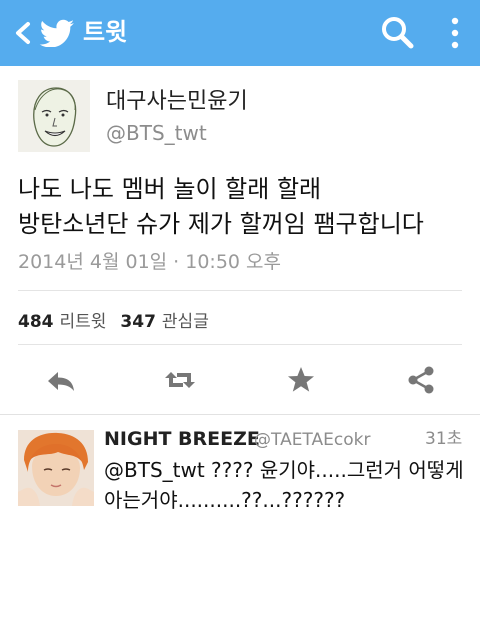 The height and width of the screenshot is (639, 480). I want to click on tweet-text-line: 나도 나도 멤버 놀이 할래 할래, so click(170, 189).